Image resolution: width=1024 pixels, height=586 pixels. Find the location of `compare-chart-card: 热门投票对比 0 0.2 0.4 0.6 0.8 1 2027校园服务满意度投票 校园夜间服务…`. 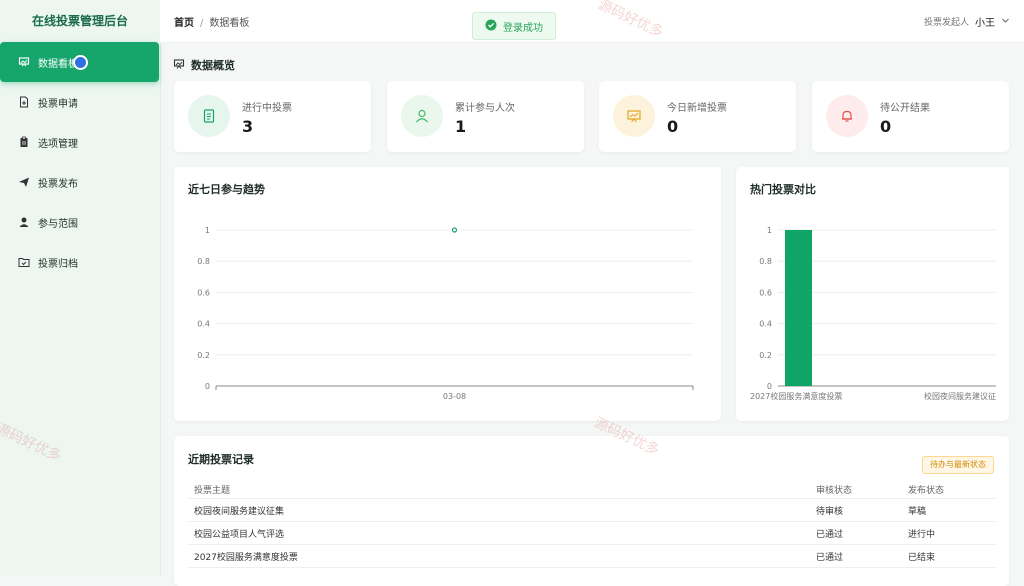

compare-chart-card: 热门投票对比 0 0.2 0.4 0.6 0.8 1 2027校园服务满意度投票 校园夜间服务… is located at coordinates (872, 294).